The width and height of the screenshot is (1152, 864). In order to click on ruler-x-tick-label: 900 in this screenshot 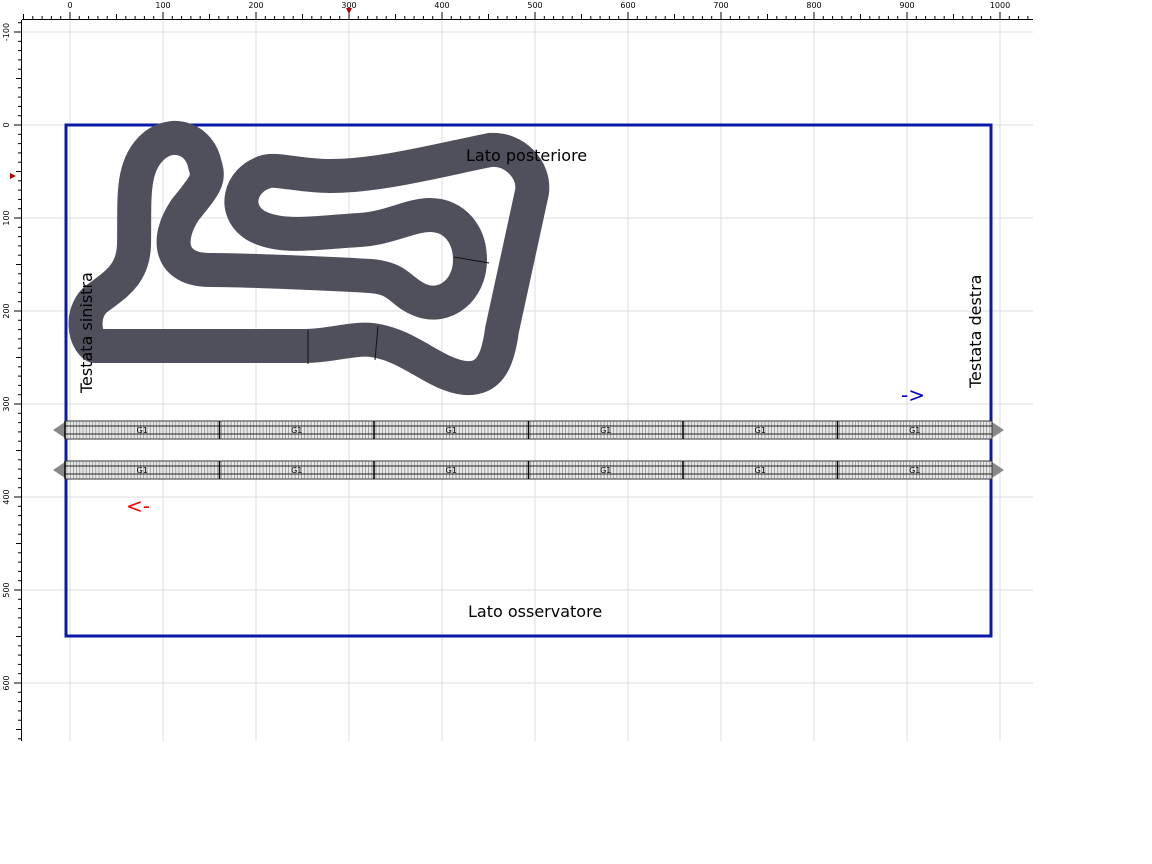, I will do `click(906, 5)`.